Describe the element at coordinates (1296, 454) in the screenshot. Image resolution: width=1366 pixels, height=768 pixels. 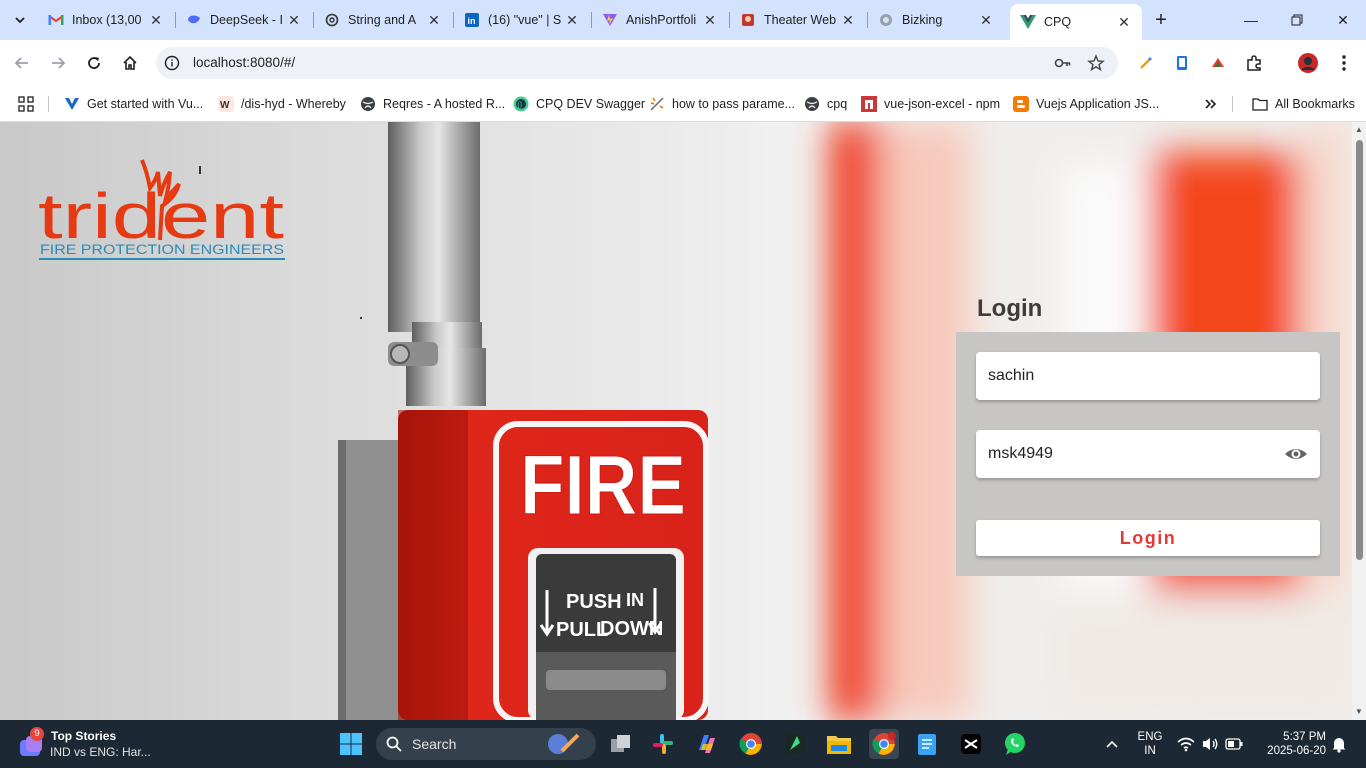
I see `eye-icon` at that location.